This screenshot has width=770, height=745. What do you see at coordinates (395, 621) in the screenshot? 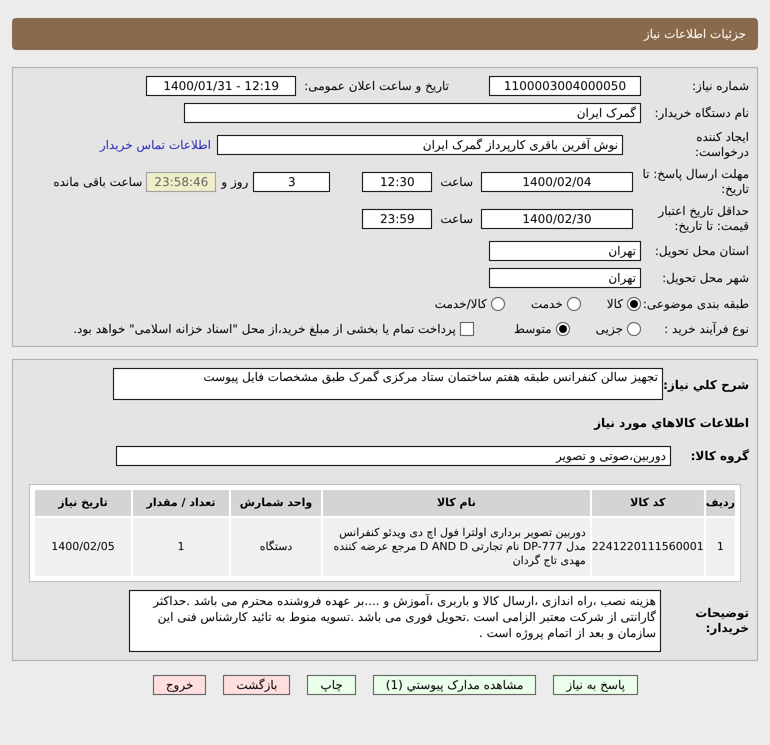
I see `buyer-notes-box: هزینه نصب ،راه اندازی ،ارسال کالا و باربری ،آموزش و ....بر عهده فروشنده محترم می باشد .حداکثر گارانتی از شرکت معتبر الزامی است .تحویل فوری می باشد .تسویه منوط به تائید کارشناس فنی این سازمان و بعد از اتمام پروژه است .` at bounding box center [395, 621].